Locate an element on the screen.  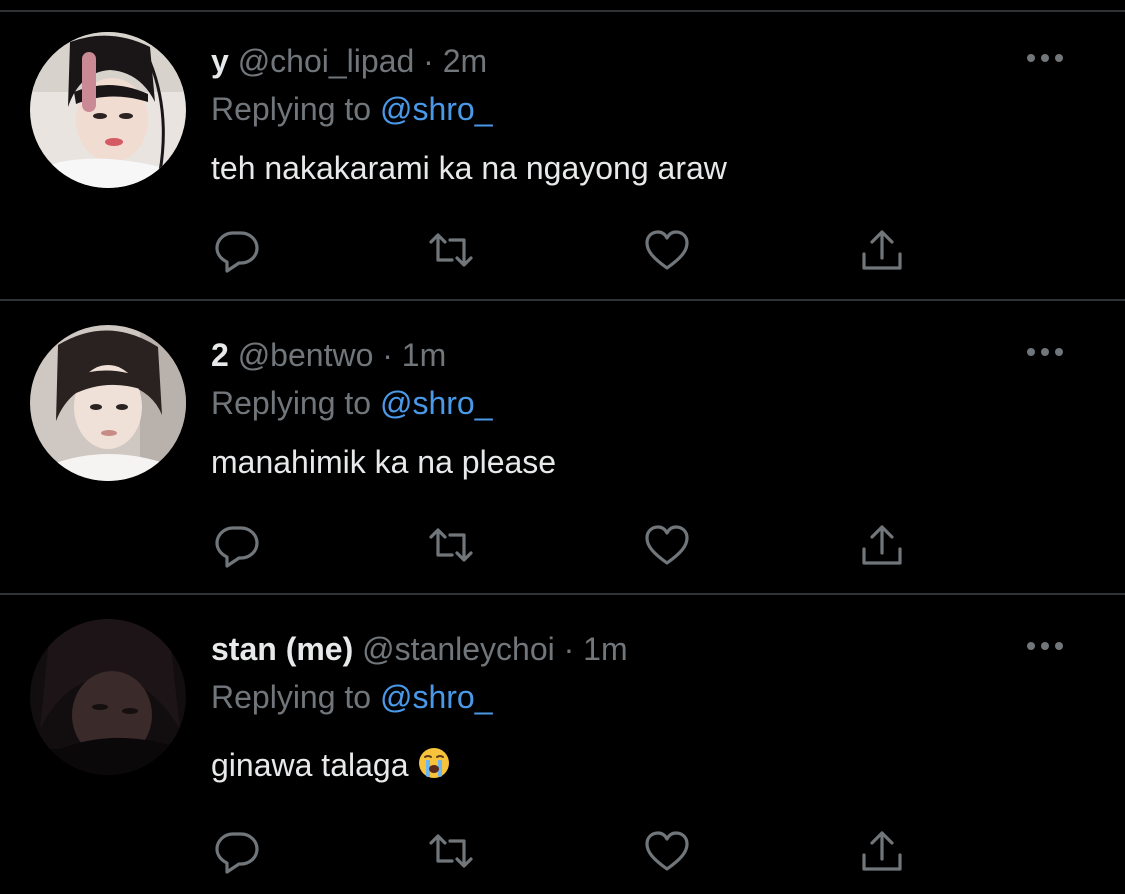
tweet-text-container: ginawa talaga is located at coordinates (648, 765).